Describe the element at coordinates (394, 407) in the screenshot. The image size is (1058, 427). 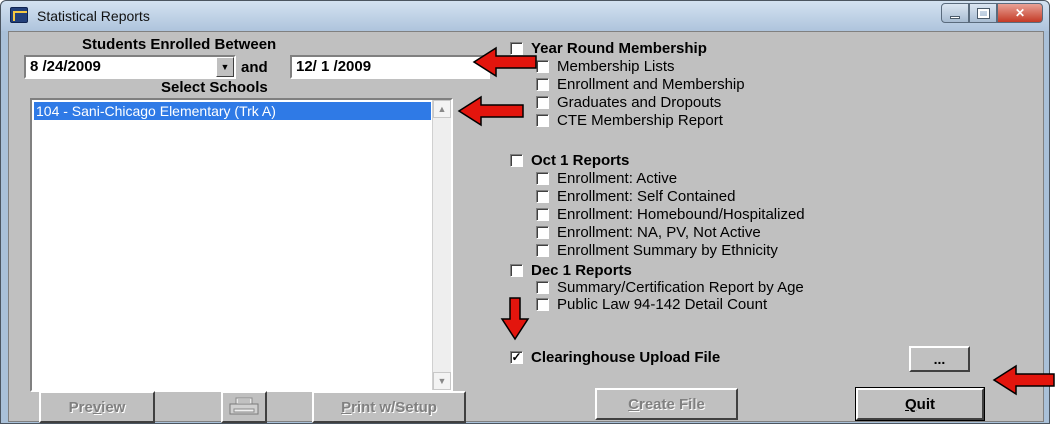
I see `button-label: rint w/Setup` at that location.